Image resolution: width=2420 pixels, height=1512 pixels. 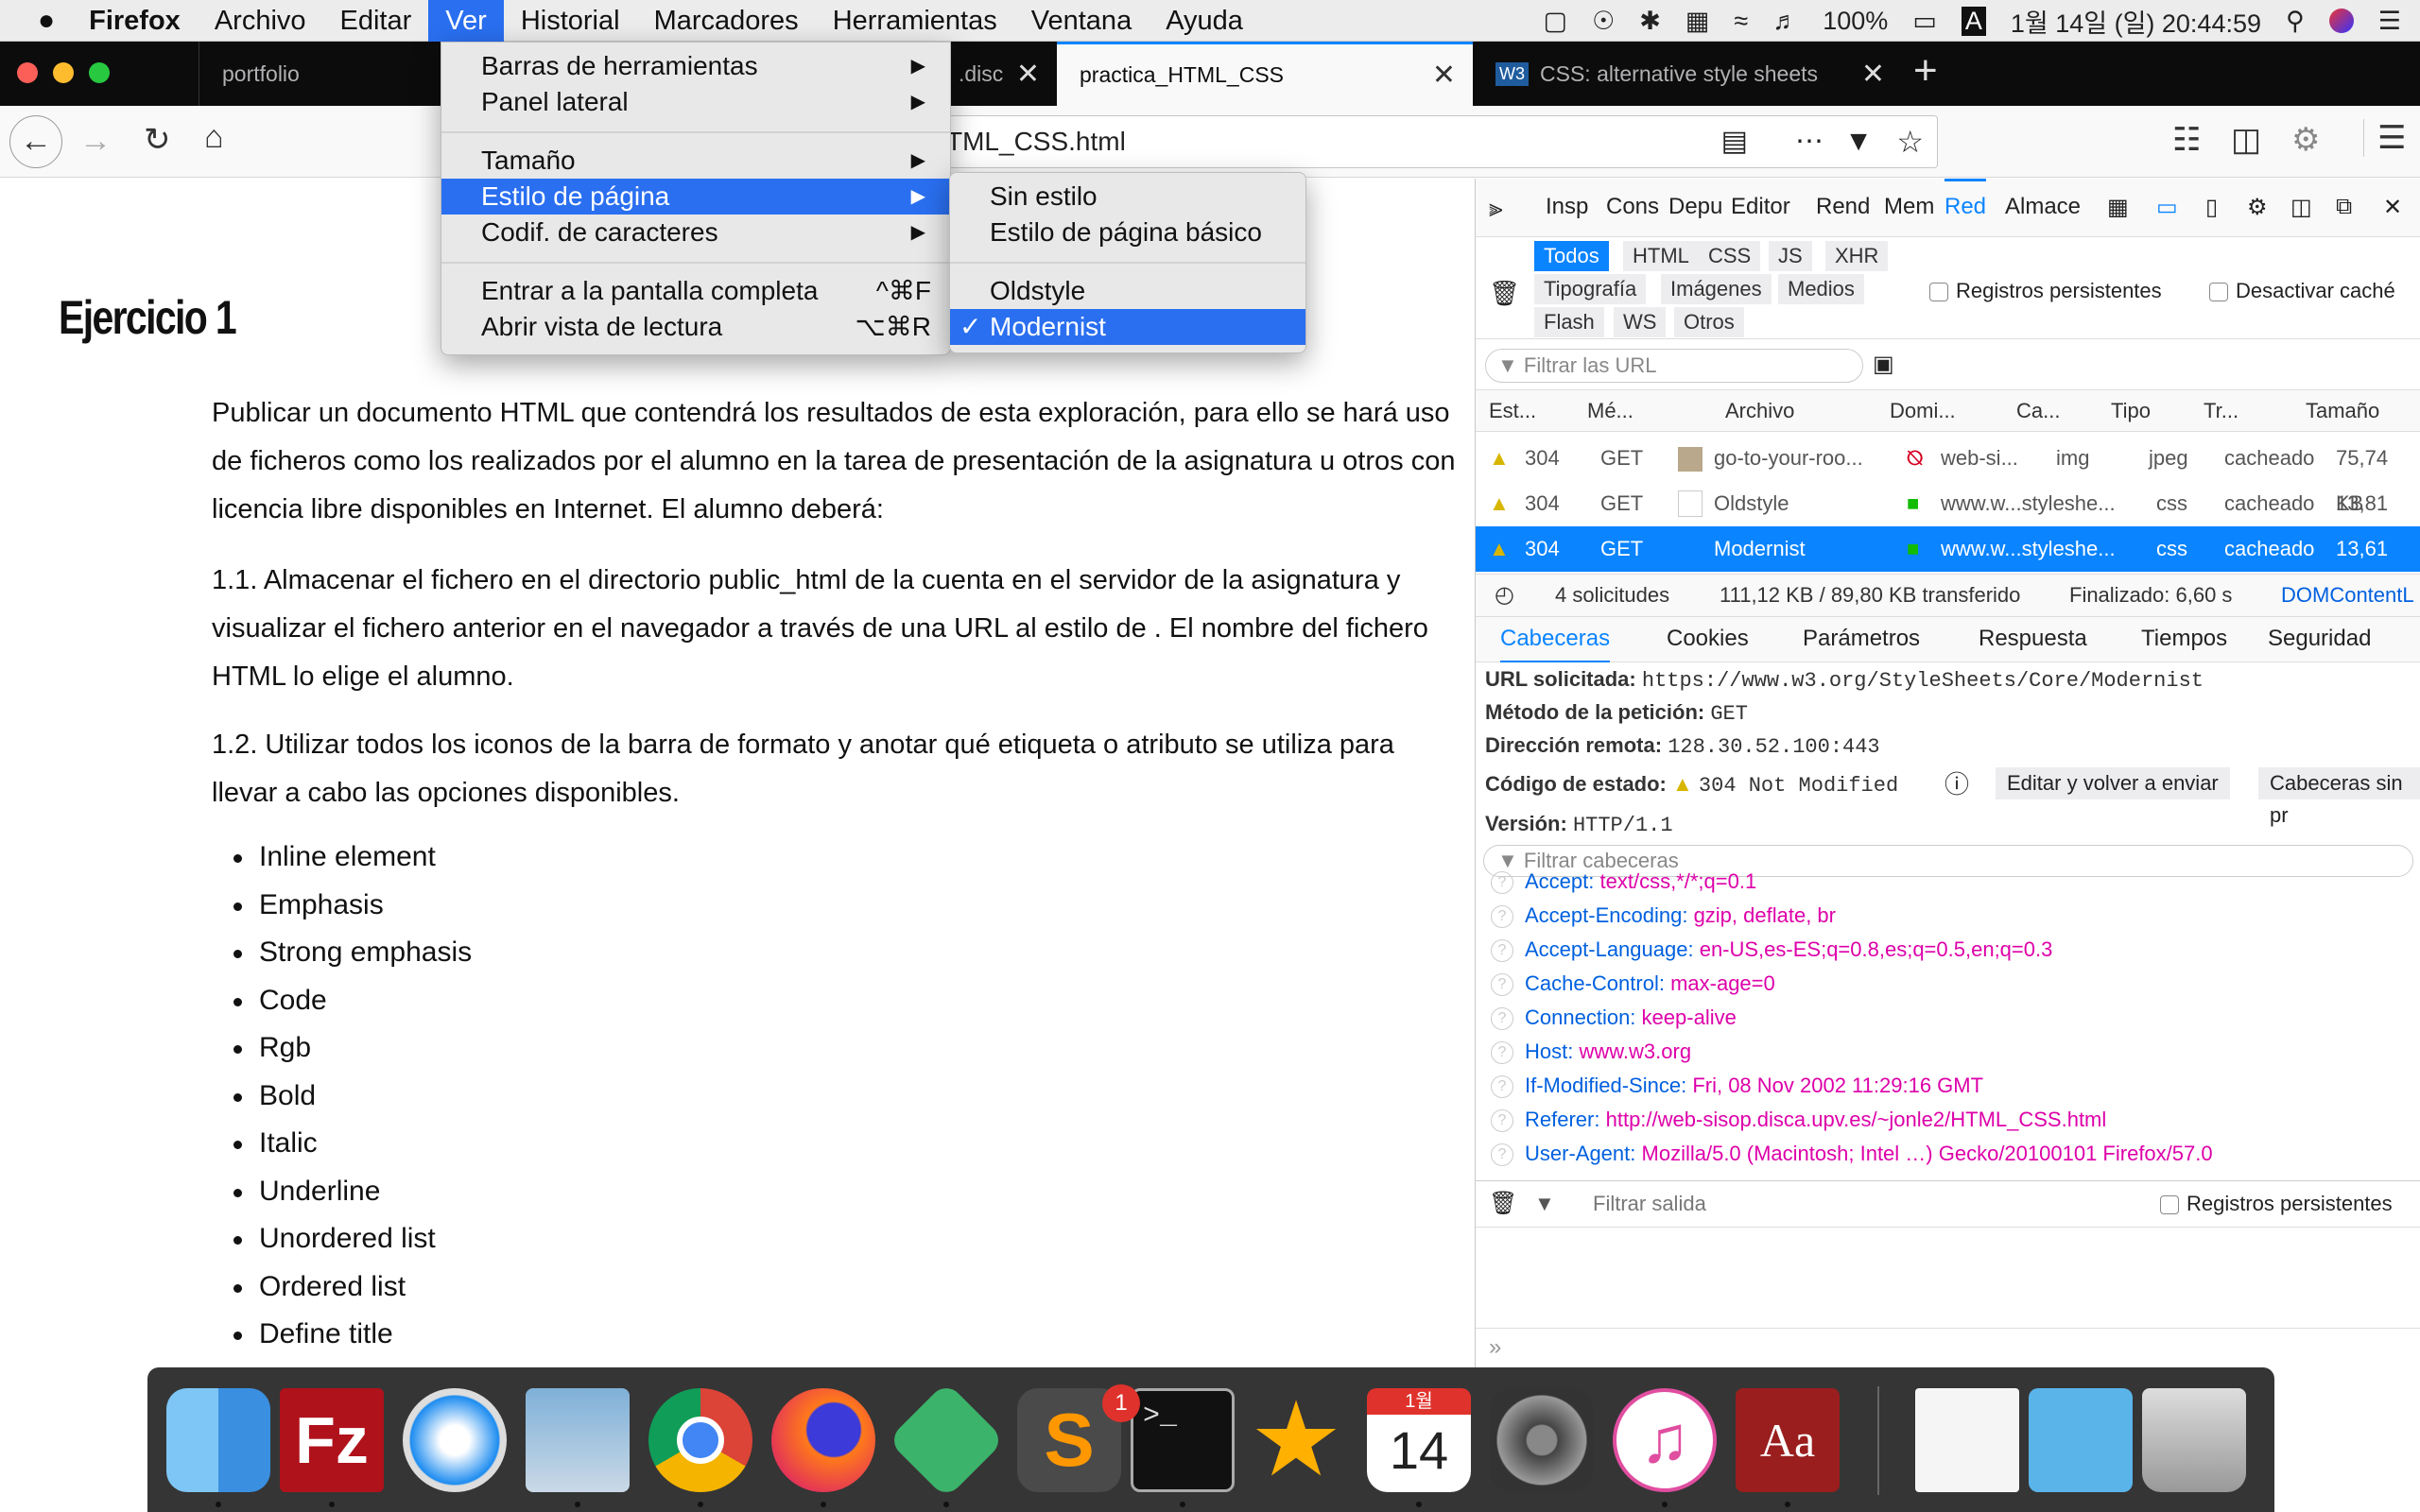 What do you see at coordinates (1788, 1440) in the screenshot?
I see `dictionary-icon: Aa` at bounding box center [1788, 1440].